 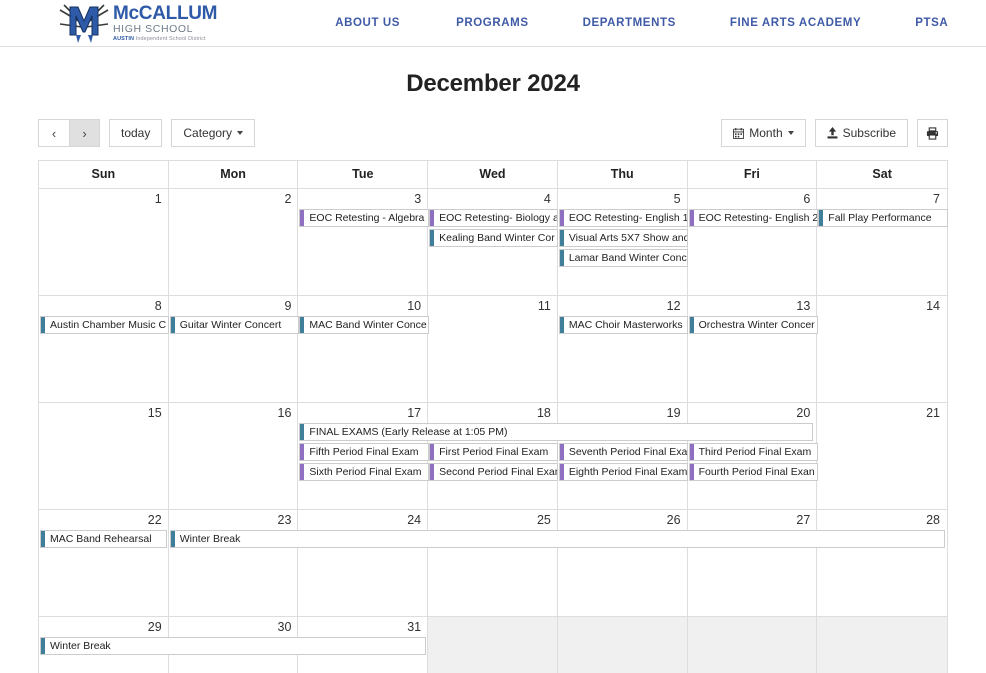 I want to click on event-title: EOC Retesting - Algebra, so click(x=367, y=218).